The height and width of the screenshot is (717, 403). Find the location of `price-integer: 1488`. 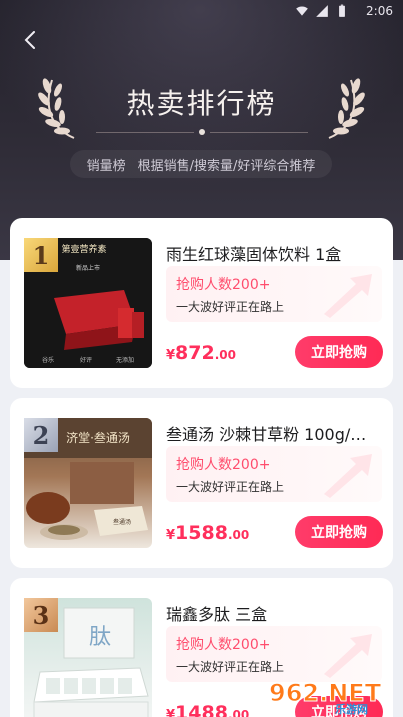

price-integer: 1488 is located at coordinates (201, 709).